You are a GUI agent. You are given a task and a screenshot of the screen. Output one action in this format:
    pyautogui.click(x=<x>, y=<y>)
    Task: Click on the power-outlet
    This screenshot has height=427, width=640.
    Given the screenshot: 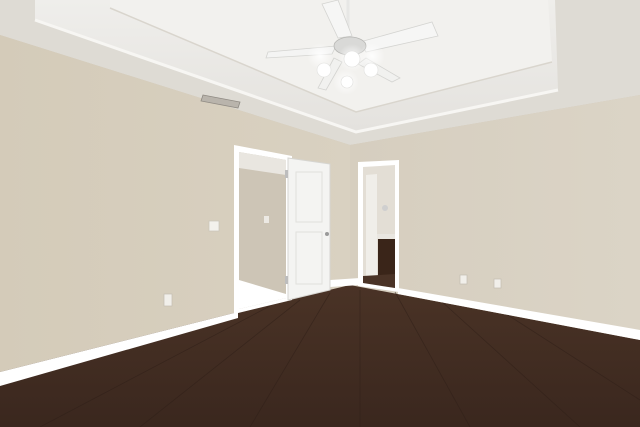 What is the action you would take?
    pyautogui.click(x=168, y=300)
    